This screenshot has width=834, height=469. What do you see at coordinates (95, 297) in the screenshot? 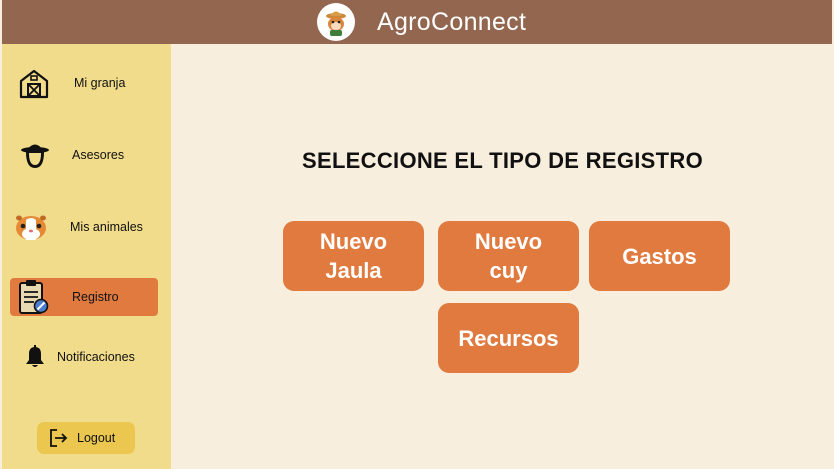
I see `sidebar-item-label: Registro` at bounding box center [95, 297].